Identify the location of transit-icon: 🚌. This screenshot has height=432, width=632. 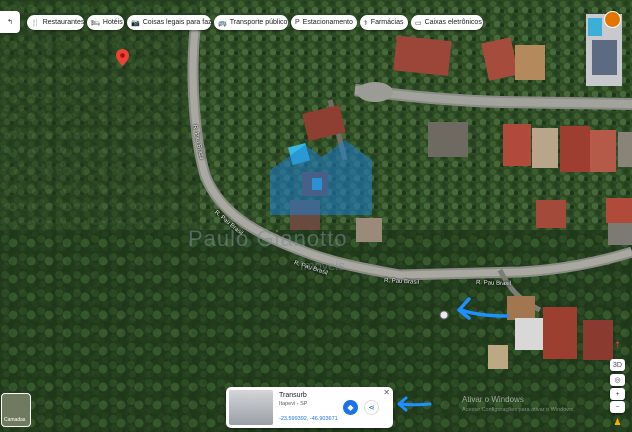
(222, 23).